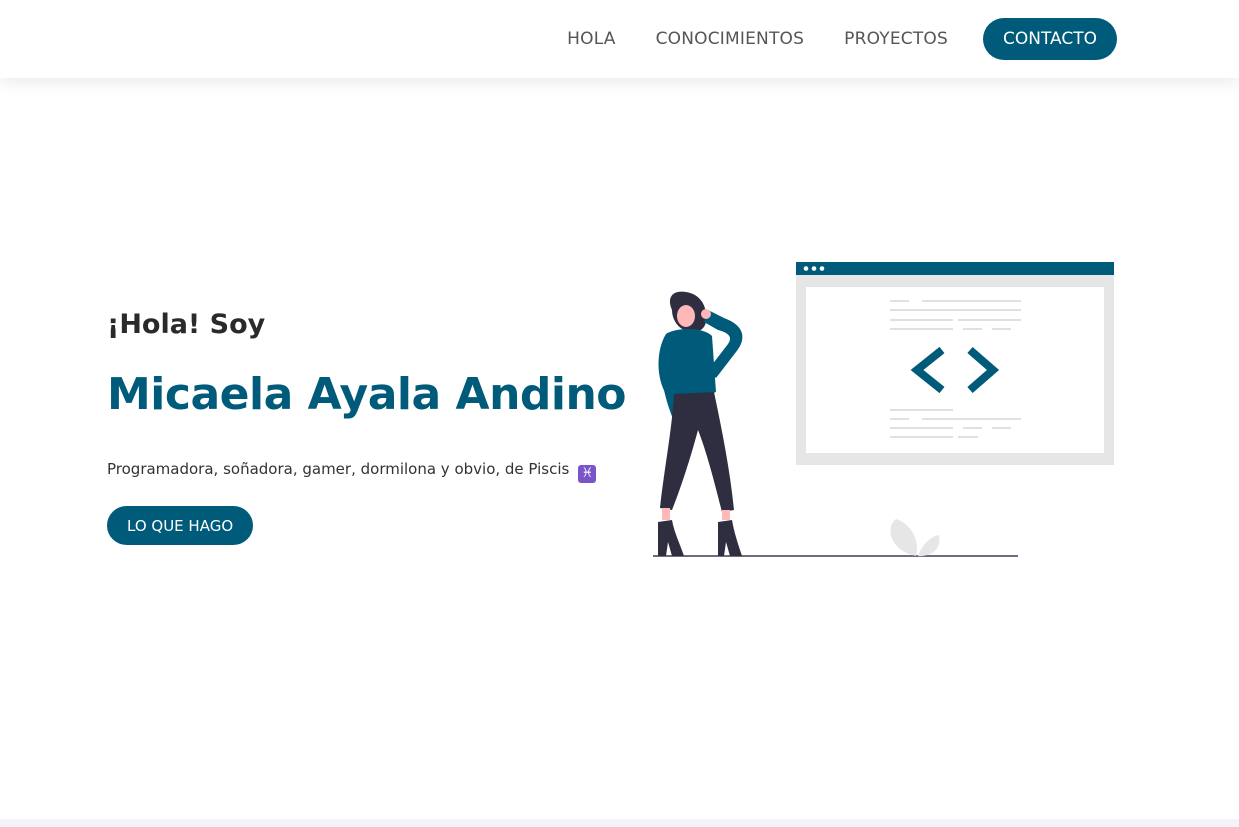  Describe the element at coordinates (367, 394) in the screenshot. I see `hero-name: Micaela Ayala Andino` at that location.